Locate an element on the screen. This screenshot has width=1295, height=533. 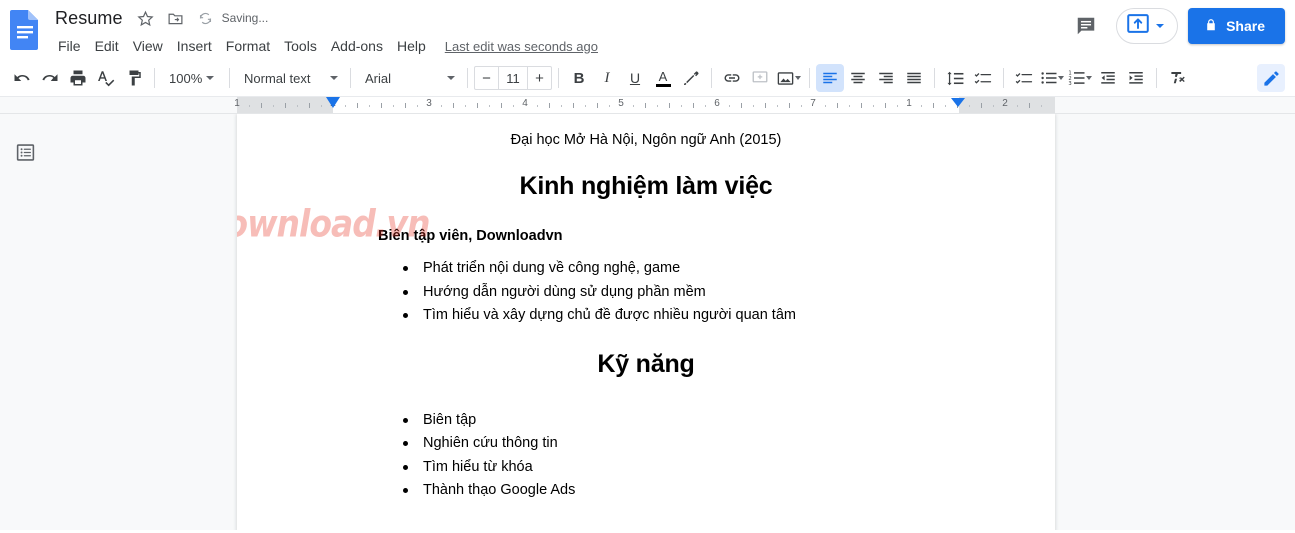
education-line: Đại học Mở Hà Nội, Ngôn ngữ Anh (2015) is located at coordinates (646, 140).